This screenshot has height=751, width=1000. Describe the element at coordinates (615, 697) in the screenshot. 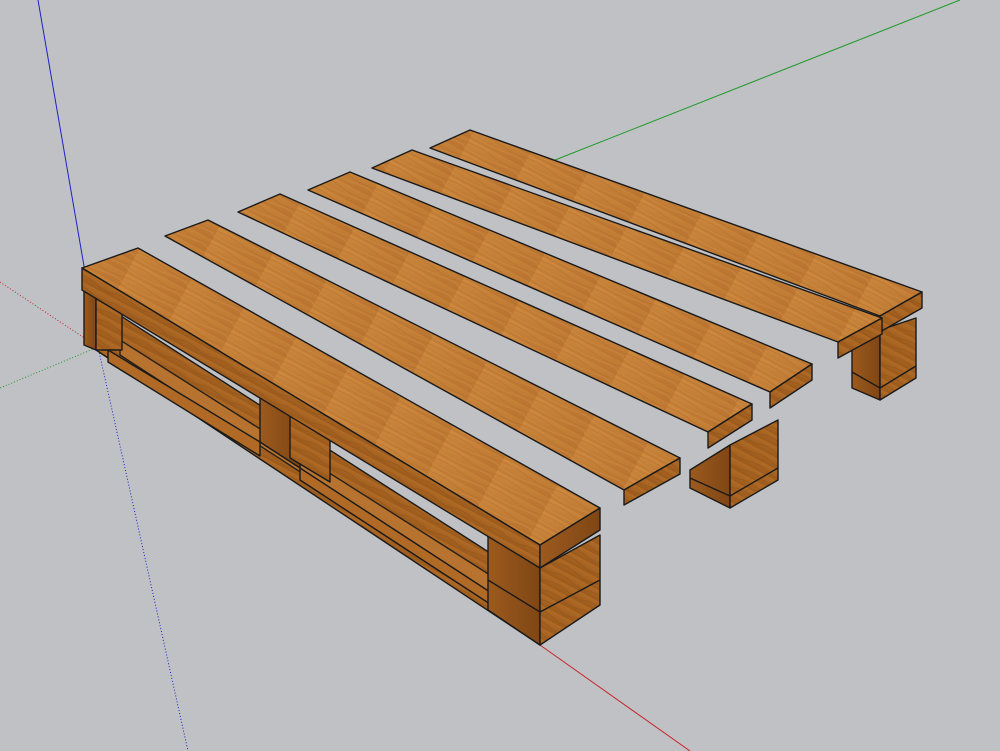

I see `red-x-axis` at that location.